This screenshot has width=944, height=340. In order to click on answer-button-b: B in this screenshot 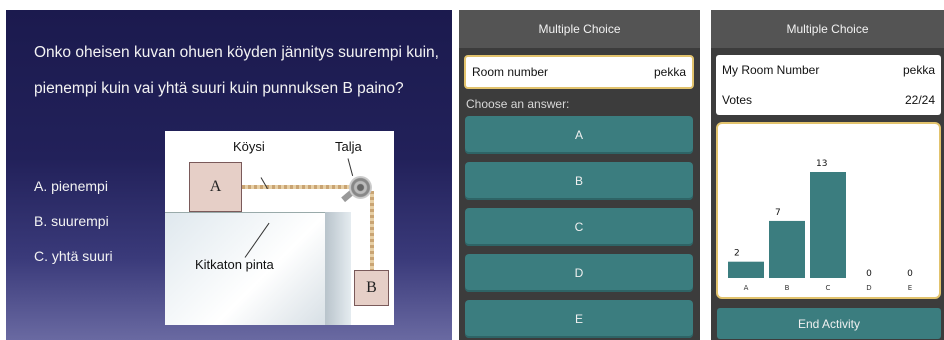, I will do `click(579, 181)`.